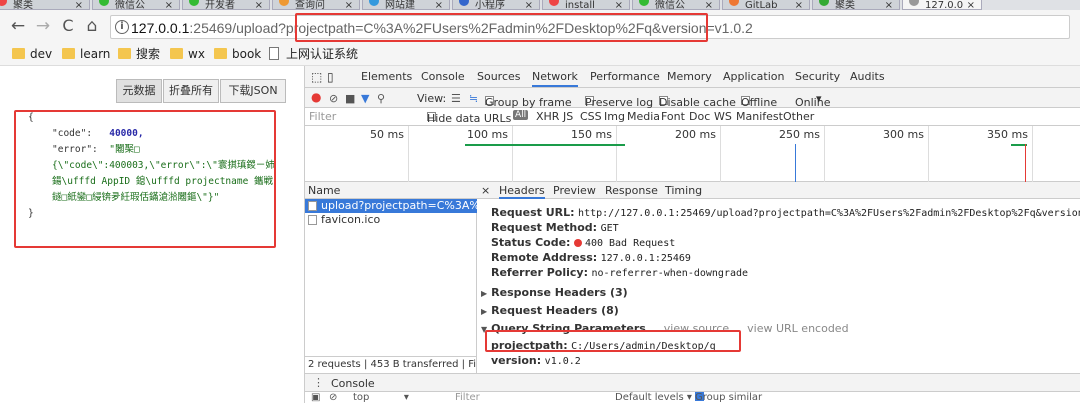 This screenshot has height=403, width=1080. I want to click on download-json-button: 下载JSON, so click(253, 91).